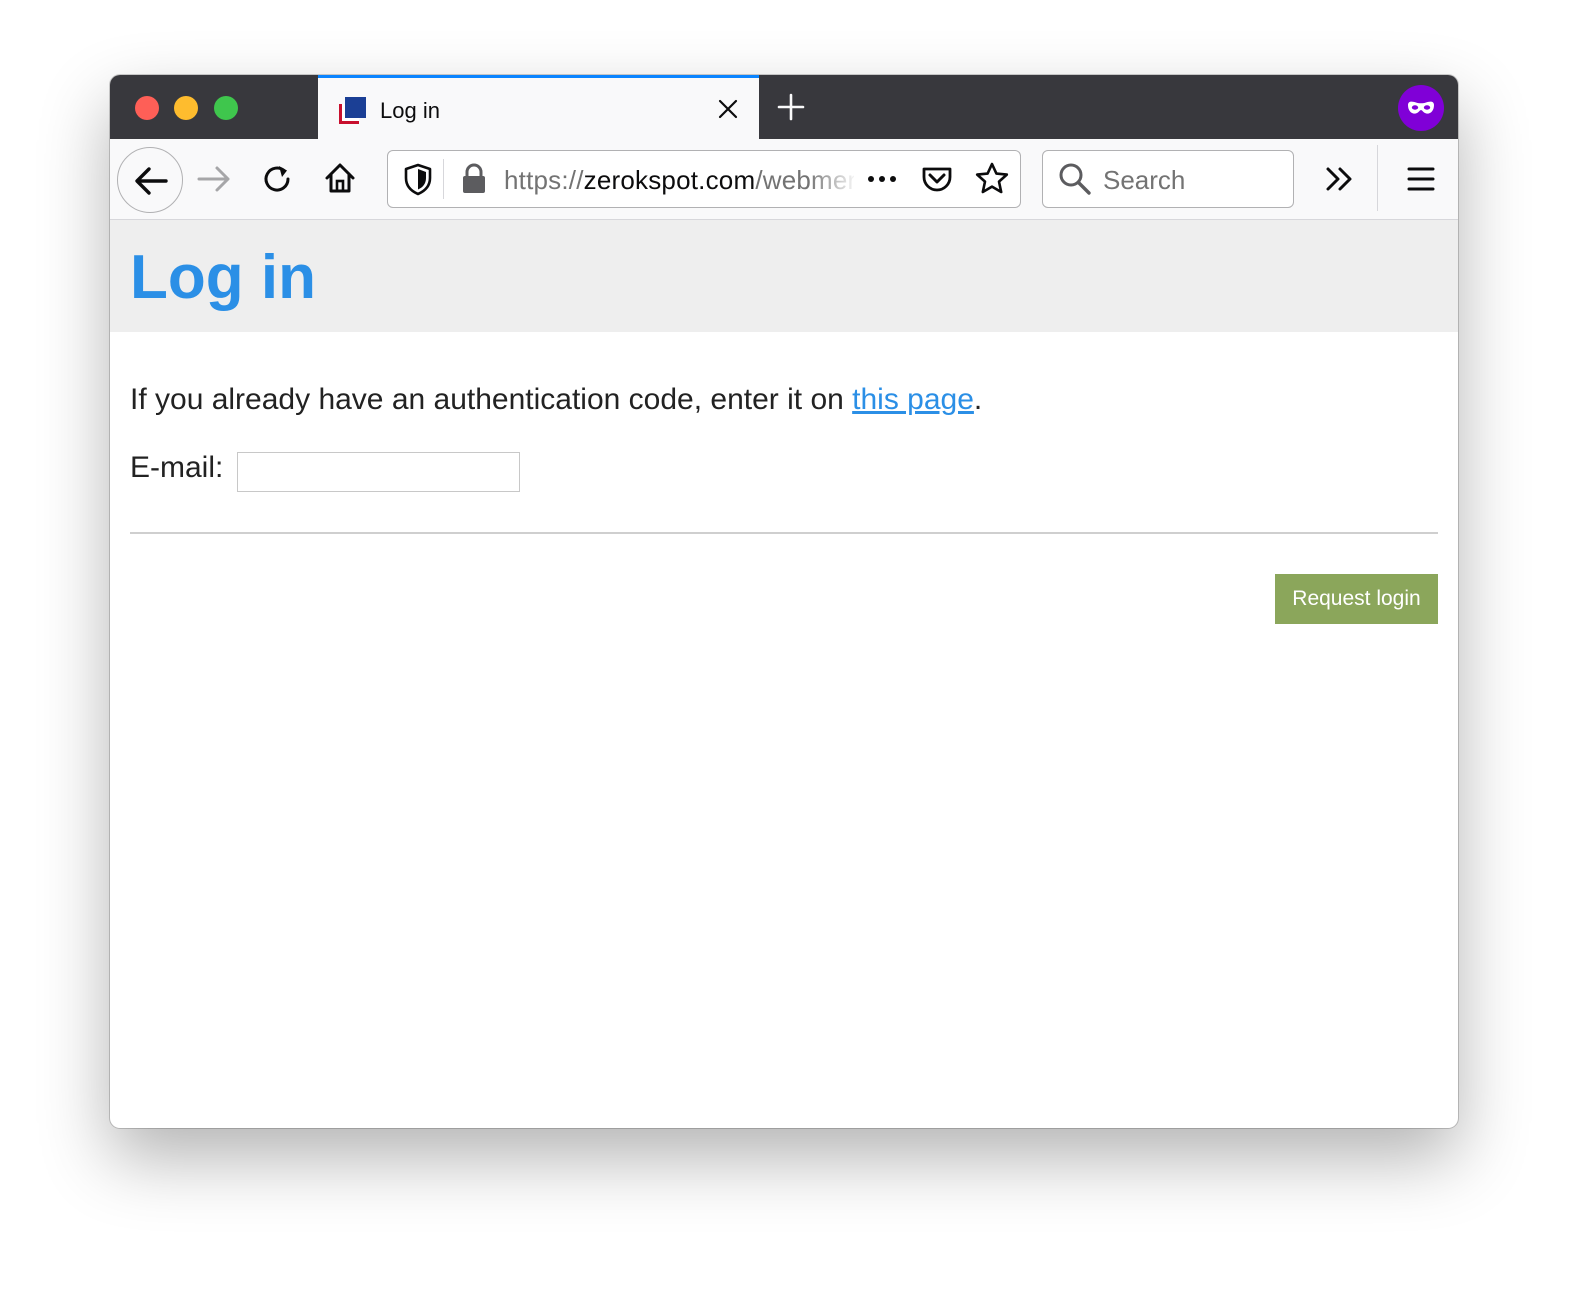  Describe the element at coordinates (791, 107) in the screenshot. I see `plus-icon` at that location.